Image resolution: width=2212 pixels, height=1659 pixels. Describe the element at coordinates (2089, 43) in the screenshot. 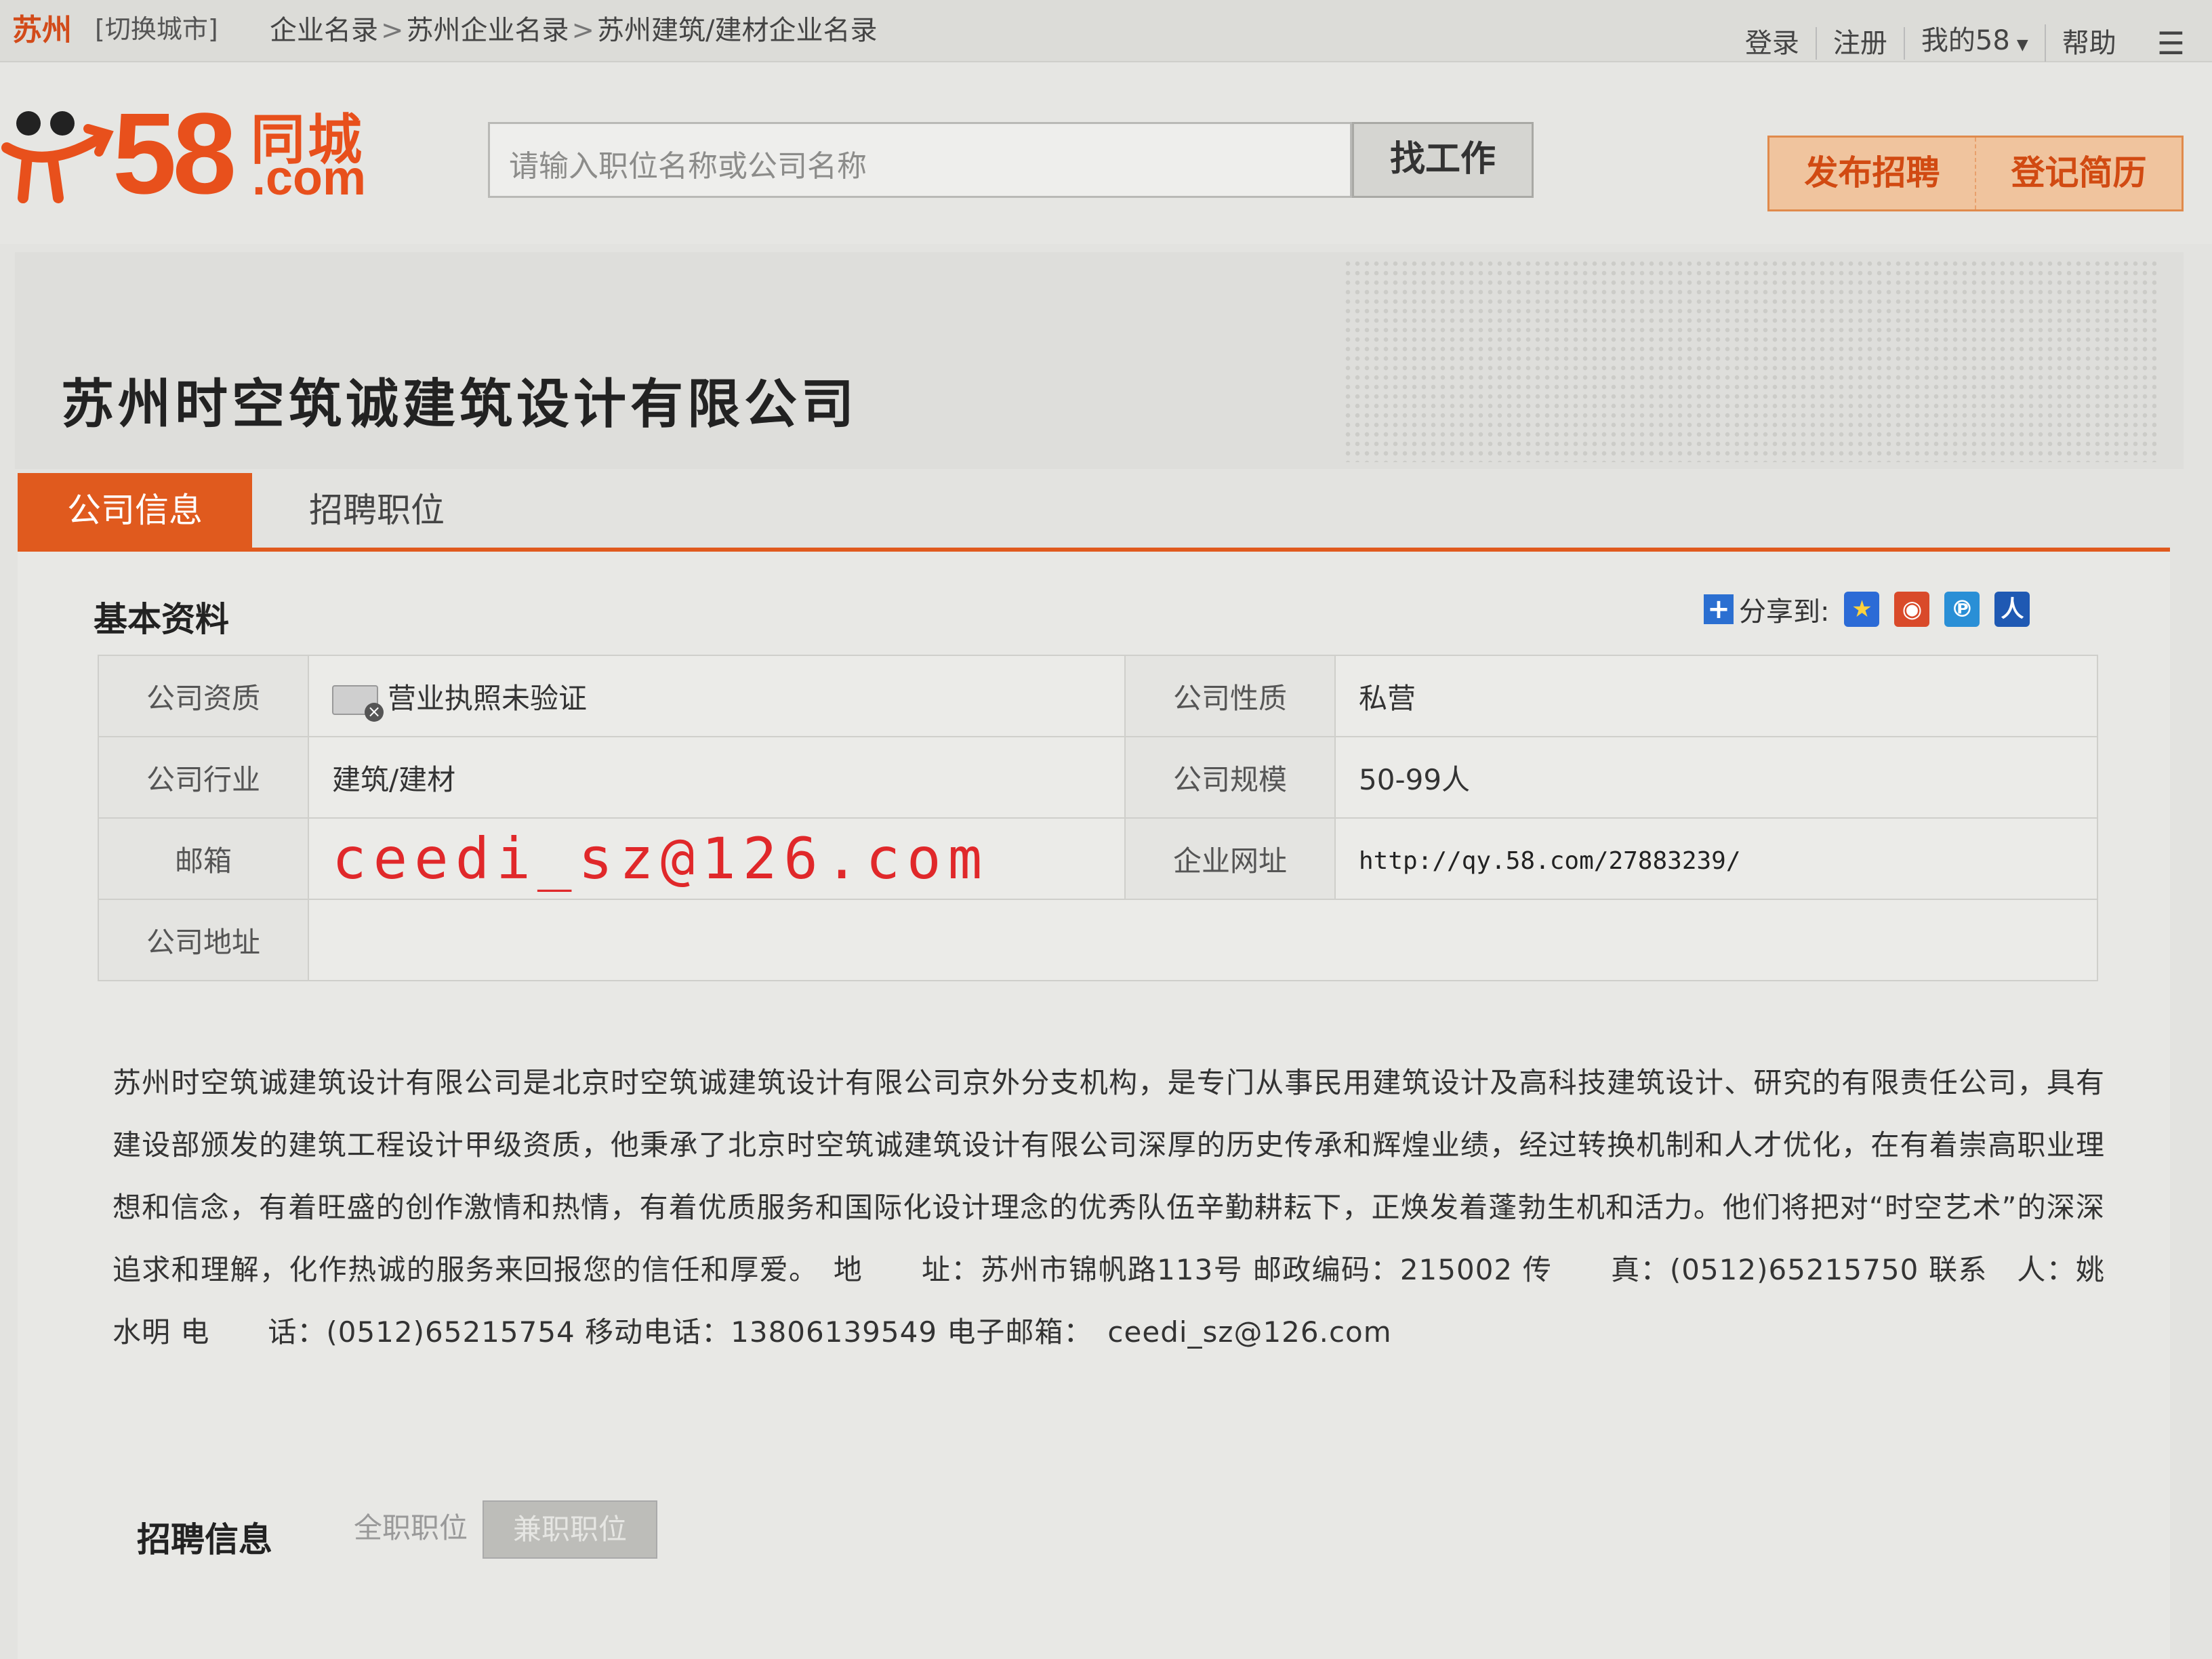

I see `help-link: 帮助` at that location.